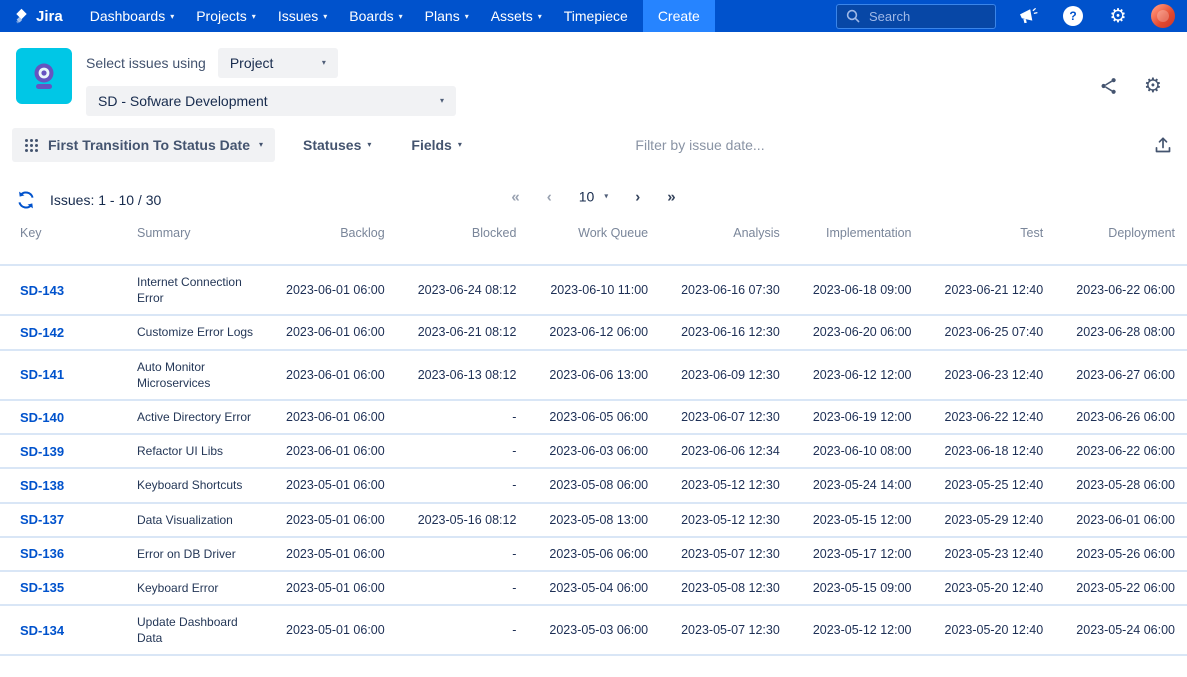  What do you see at coordinates (637, 196) in the screenshot?
I see `next-page-button: ›` at bounding box center [637, 196].